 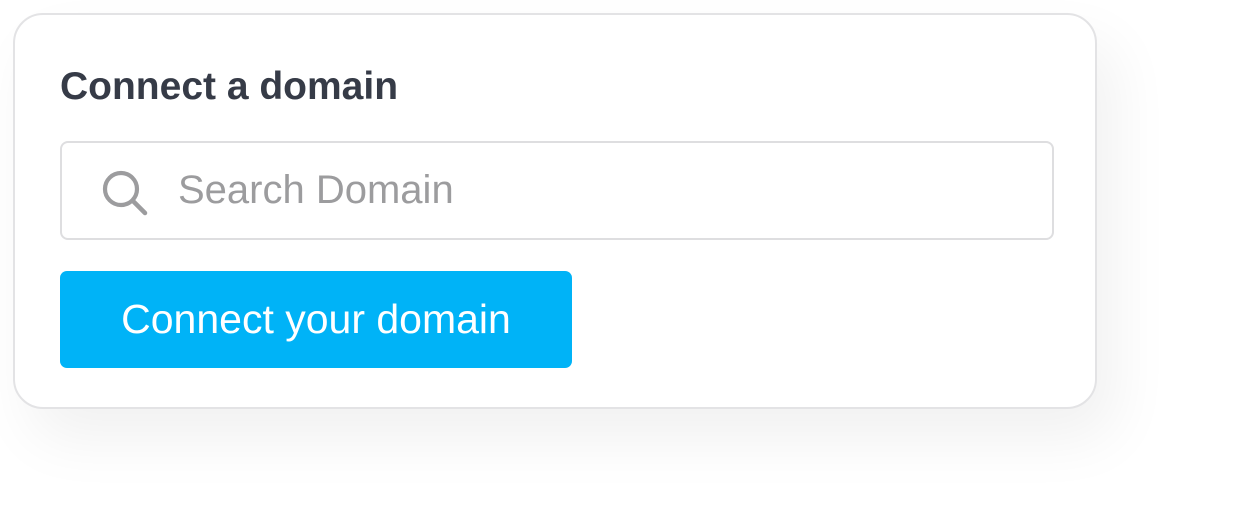 I want to click on search-input, so click(x=608, y=190).